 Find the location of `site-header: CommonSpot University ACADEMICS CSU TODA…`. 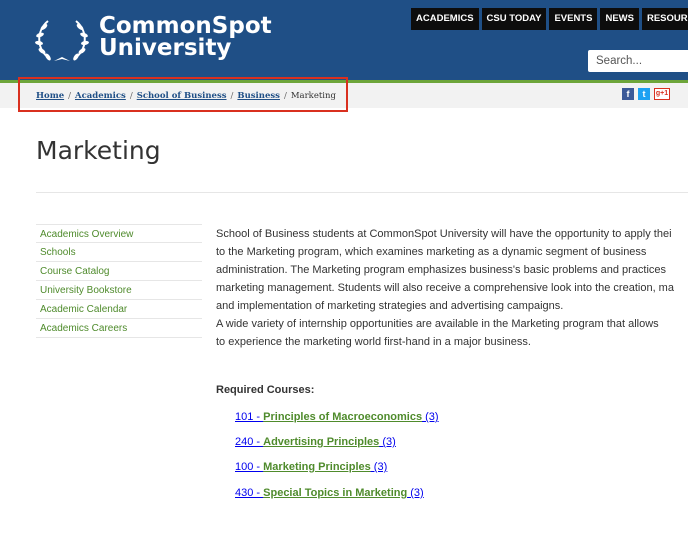

site-header: CommonSpot University ACADEMICS CSU TODA… is located at coordinates (344, 40).